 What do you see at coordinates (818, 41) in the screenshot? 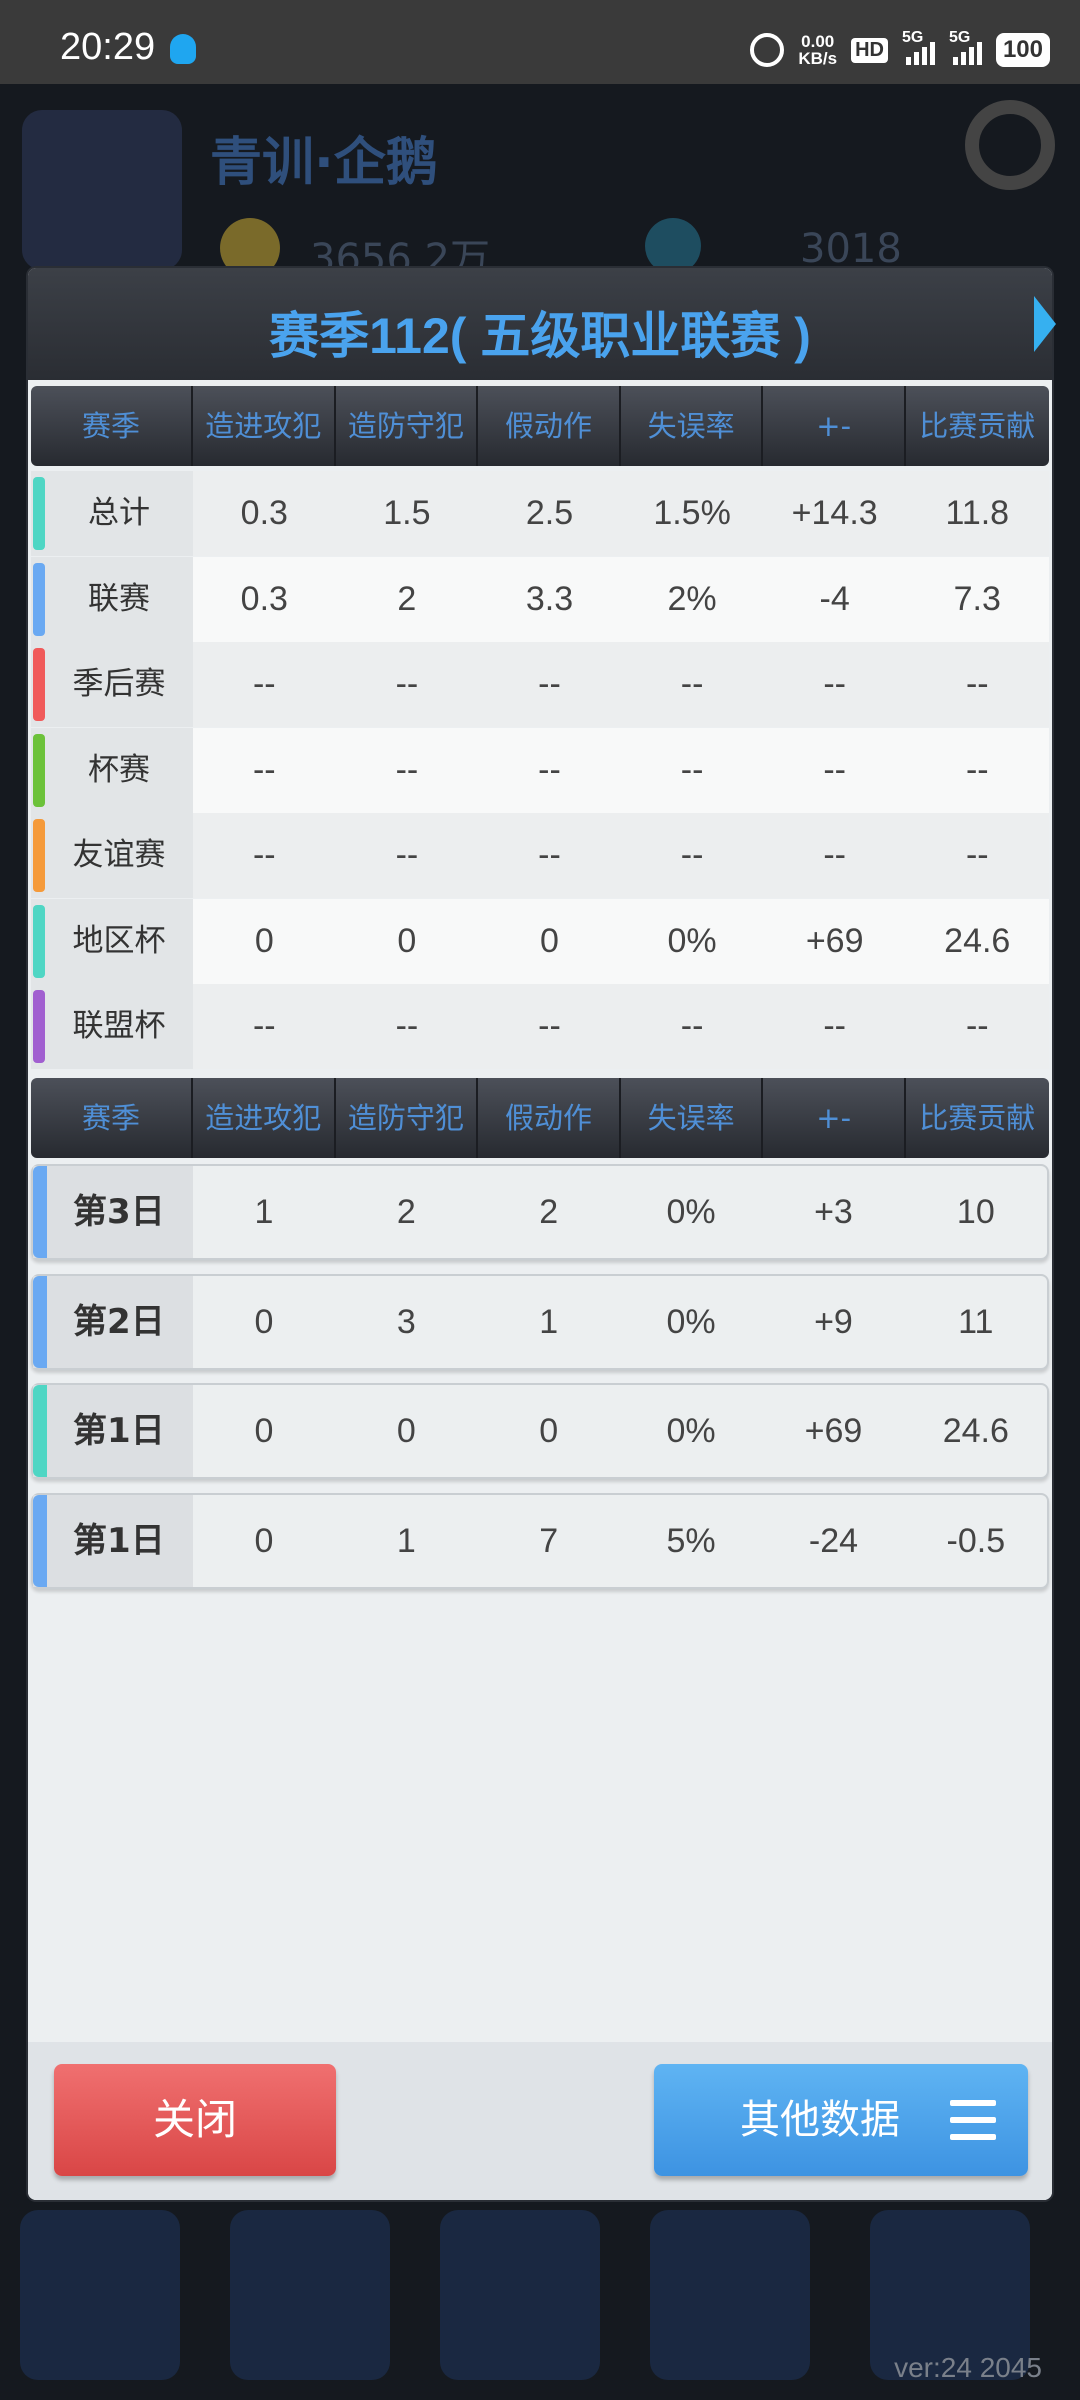
I see `network-speed-value: 0.00` at bounding box center [818, 41].